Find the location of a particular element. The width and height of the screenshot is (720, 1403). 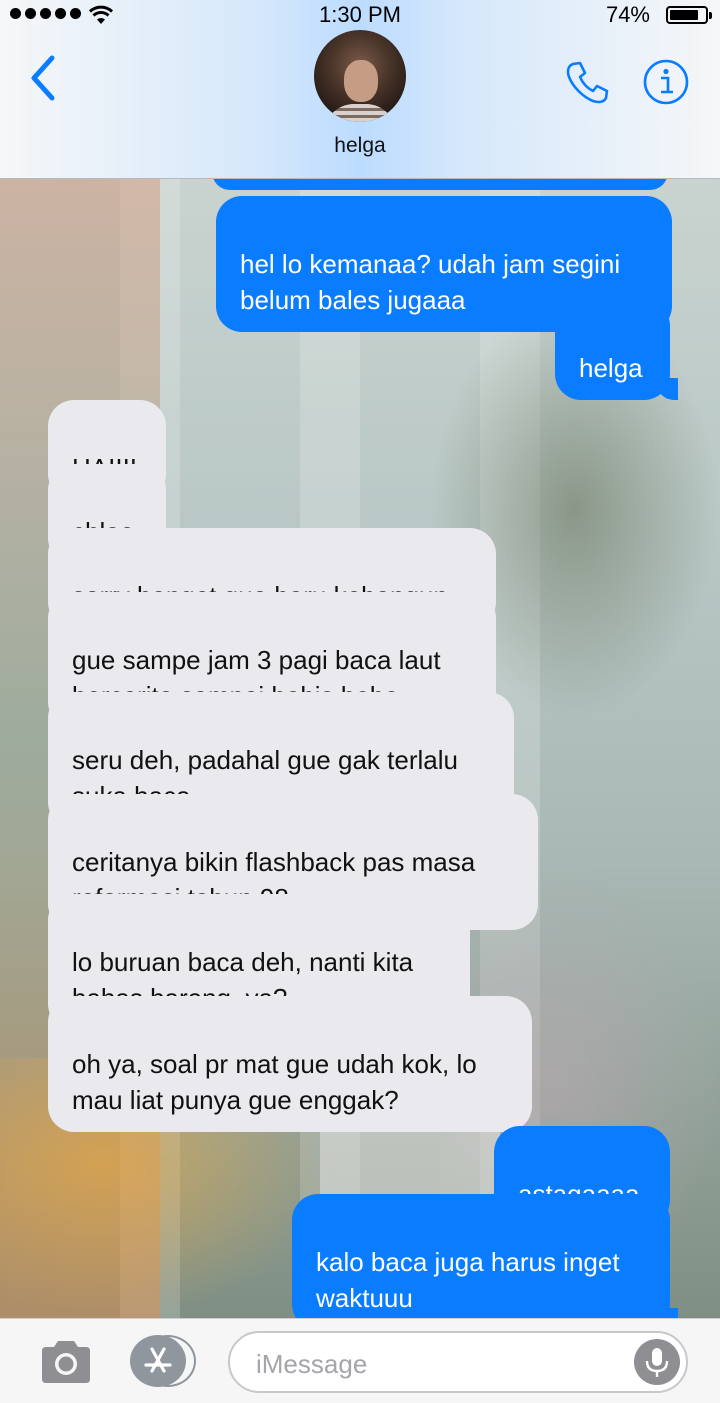

call-button is located at coordinates (587, 82).